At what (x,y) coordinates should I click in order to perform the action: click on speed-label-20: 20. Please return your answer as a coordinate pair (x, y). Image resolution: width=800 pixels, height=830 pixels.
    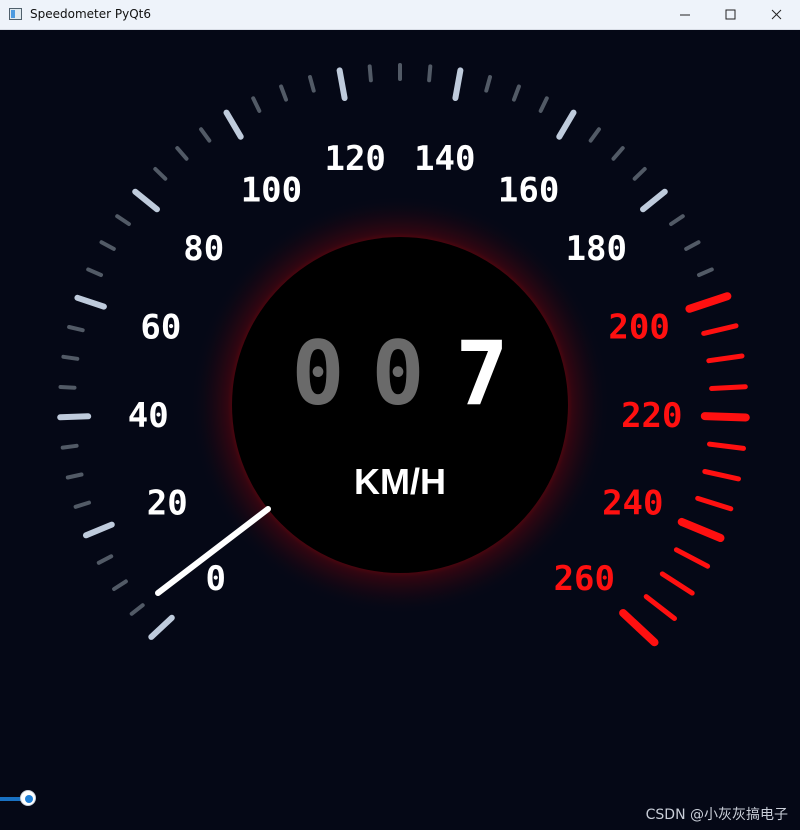
    Looking at the image, I should click on (167, 504).